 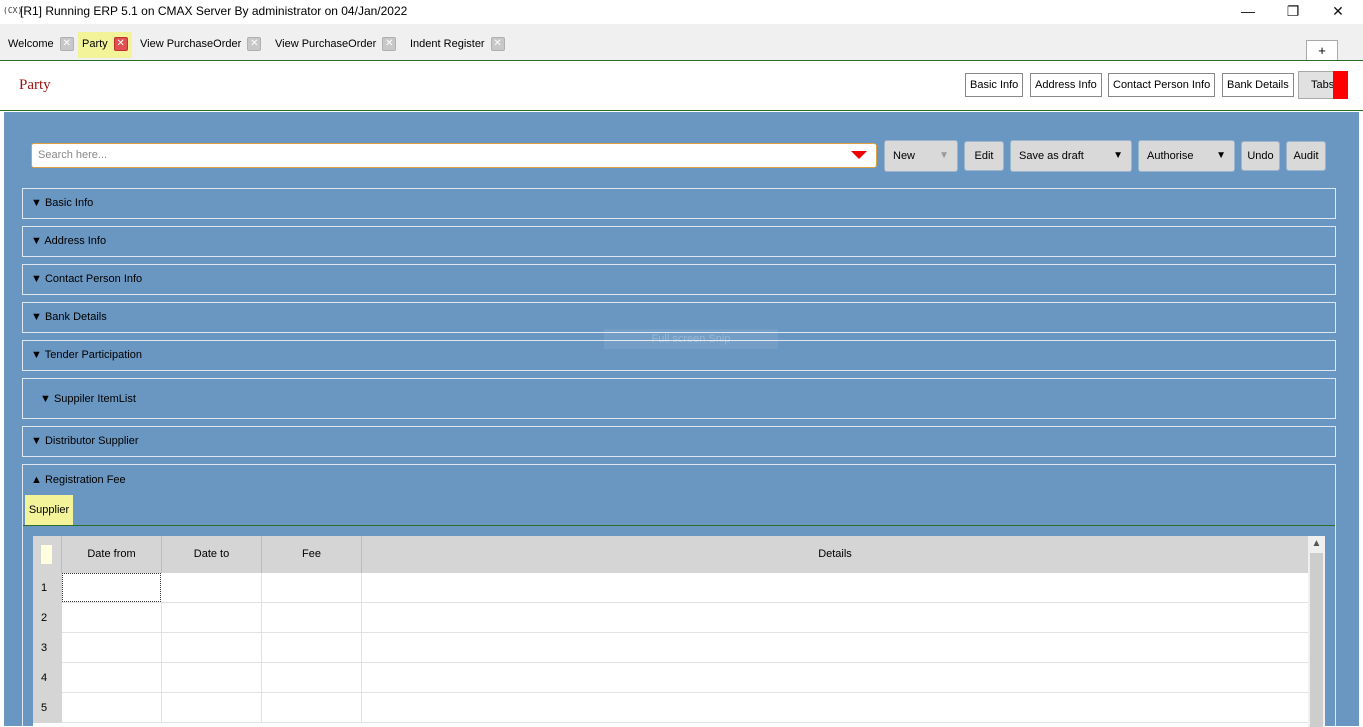 I want to click on row-number: 2, so click(x=47, y=618).